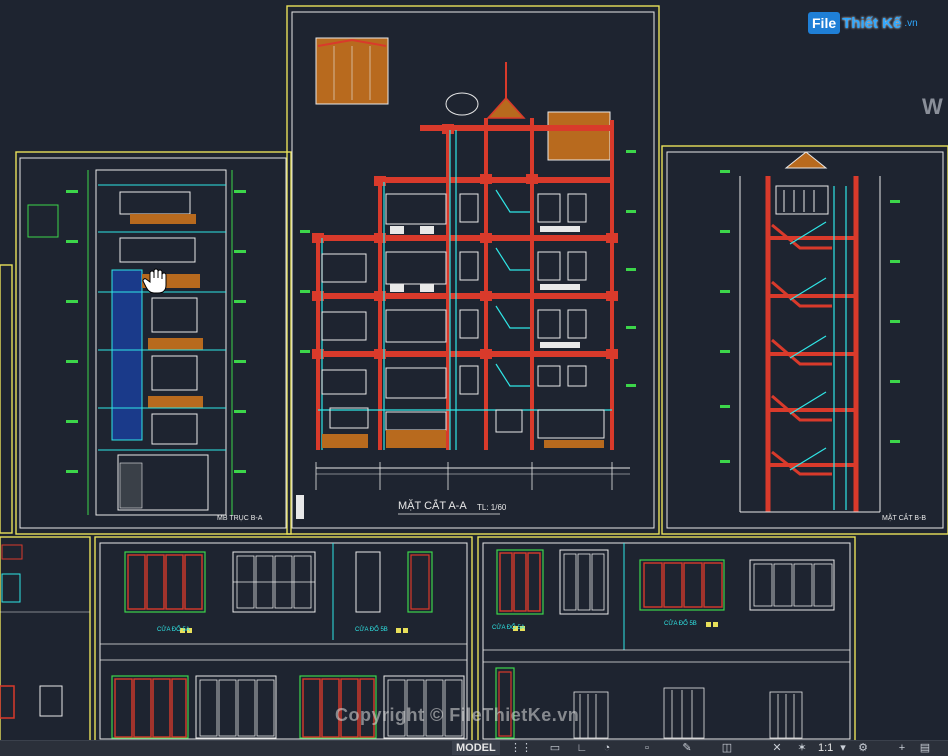  What do you see at coordinates (687, 748) in the screenshot?
I see `annotation-icon: ✎` at bounding box center [687, 748].